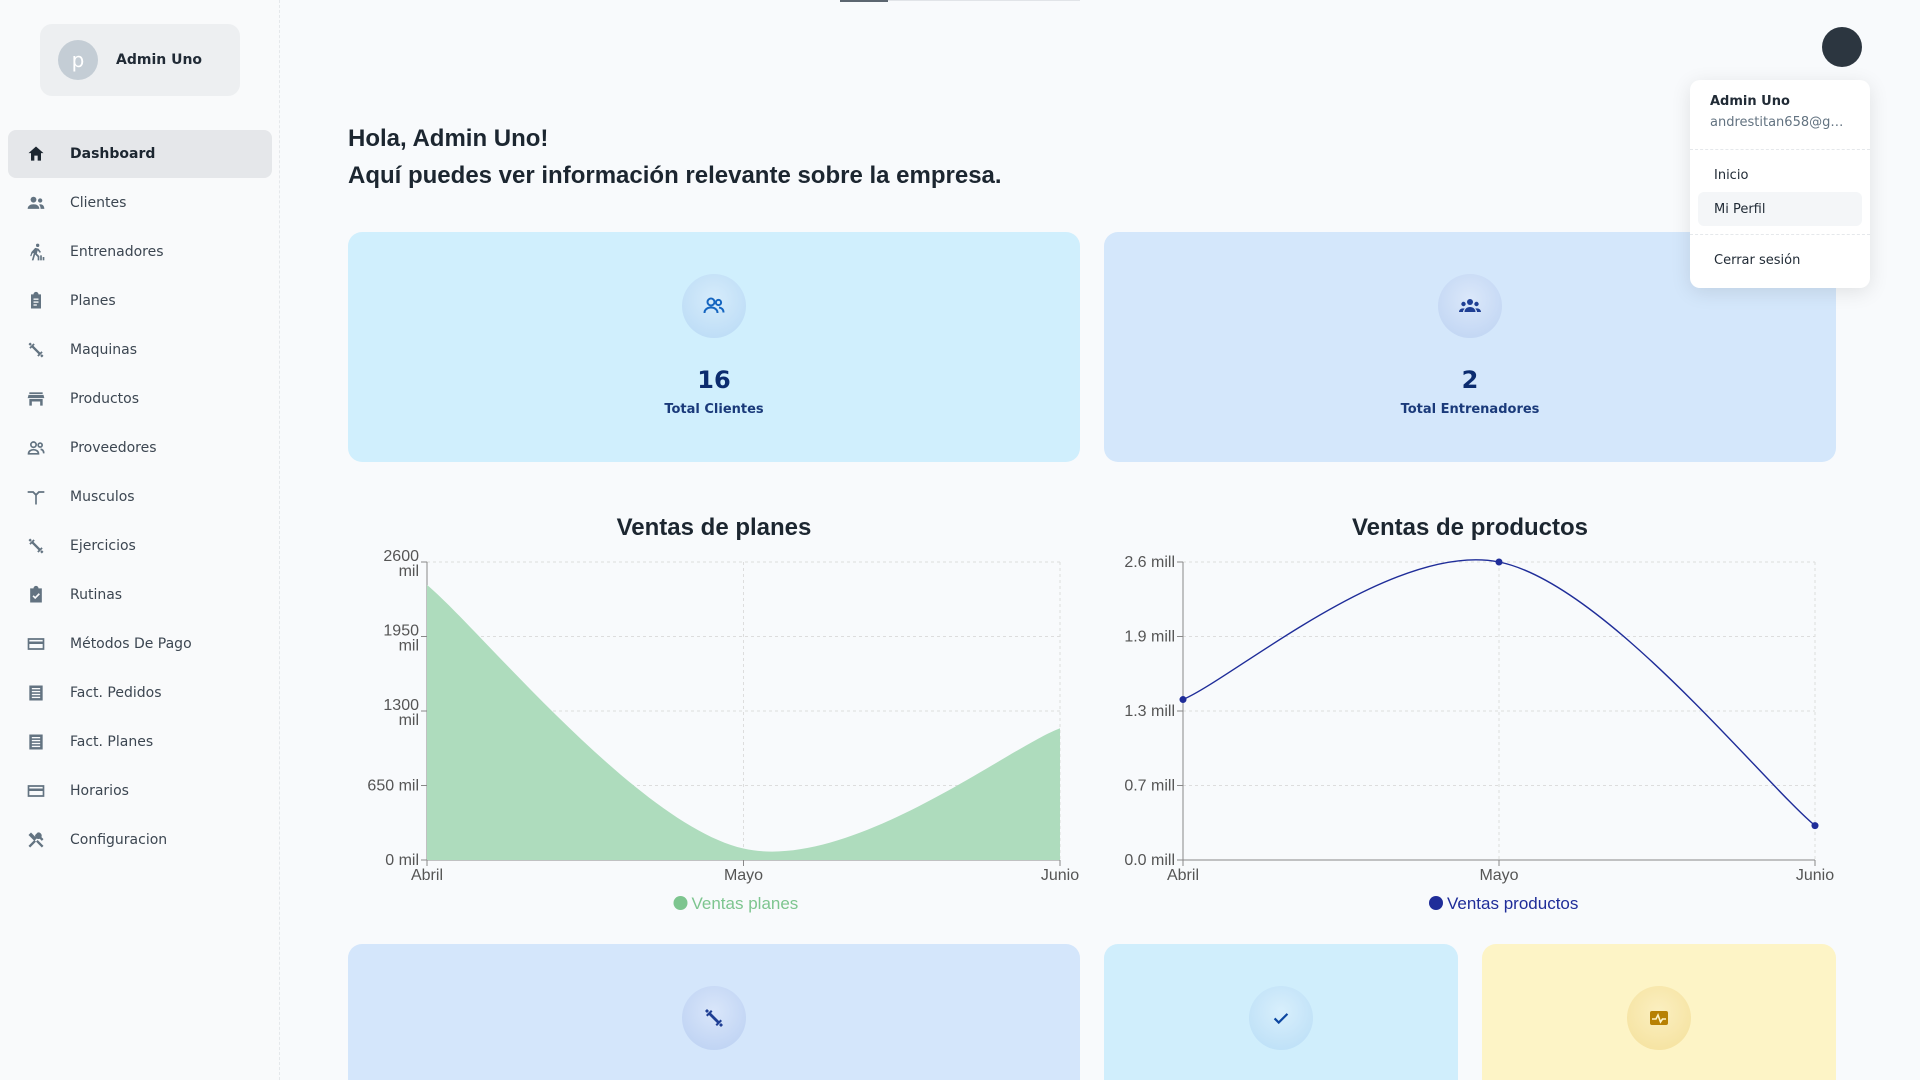 The height and width of the screenshot is (1080, 1920). I want to click on sidebar-item-label: Fact. Planes, so click(112, 742).